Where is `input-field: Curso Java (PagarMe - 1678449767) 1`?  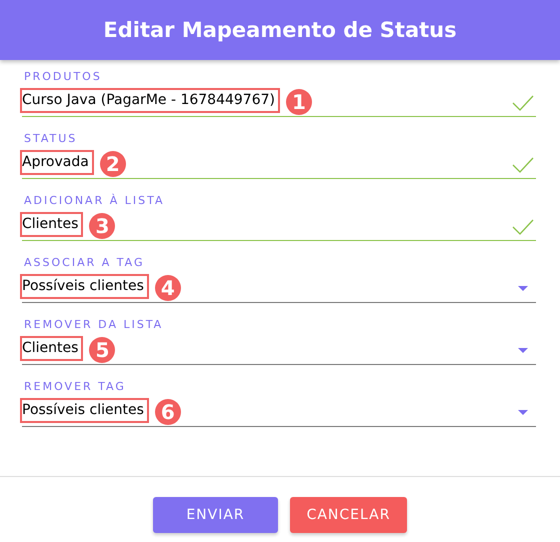 input-field: Curso Java (PagarMe - 1678449767) 1 is located at coordinates (279, 100).